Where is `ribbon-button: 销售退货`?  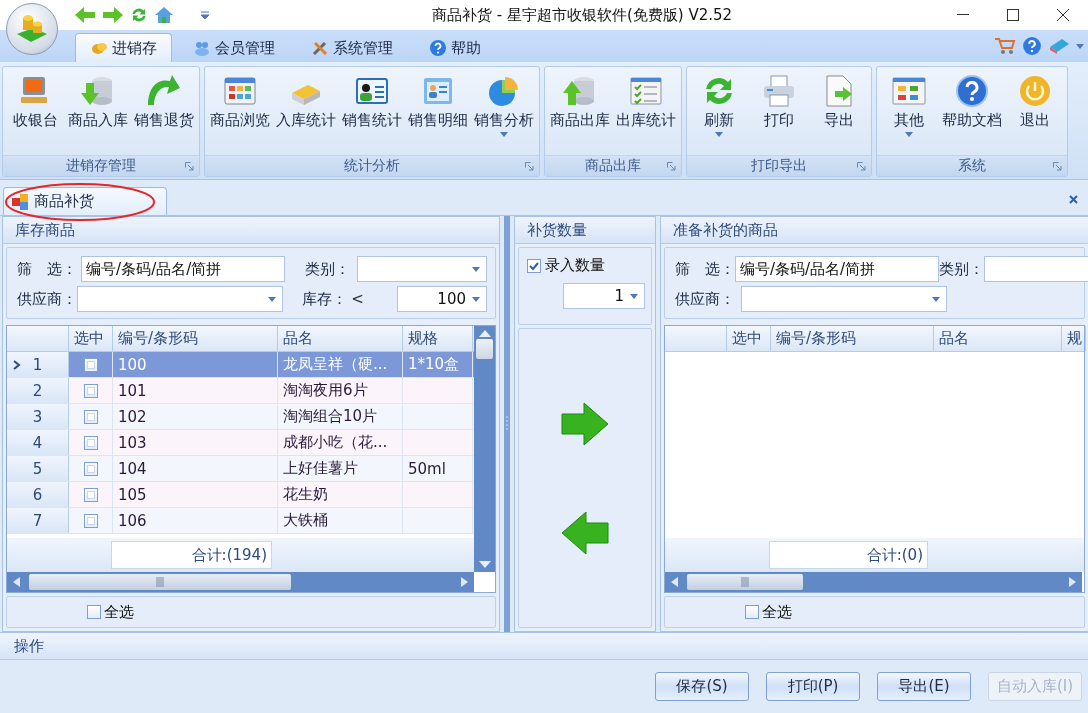
ribbon-button: 销售退货 is located at coordinates (164, 113).